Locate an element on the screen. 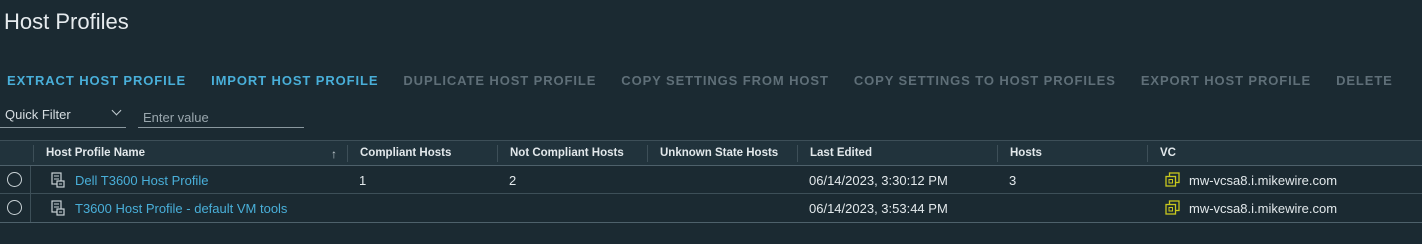 The height and width of the screenshot is (244, 1422). column-header-compliant-hosts: Compliant Hosts is located at coordinates (422, 153).